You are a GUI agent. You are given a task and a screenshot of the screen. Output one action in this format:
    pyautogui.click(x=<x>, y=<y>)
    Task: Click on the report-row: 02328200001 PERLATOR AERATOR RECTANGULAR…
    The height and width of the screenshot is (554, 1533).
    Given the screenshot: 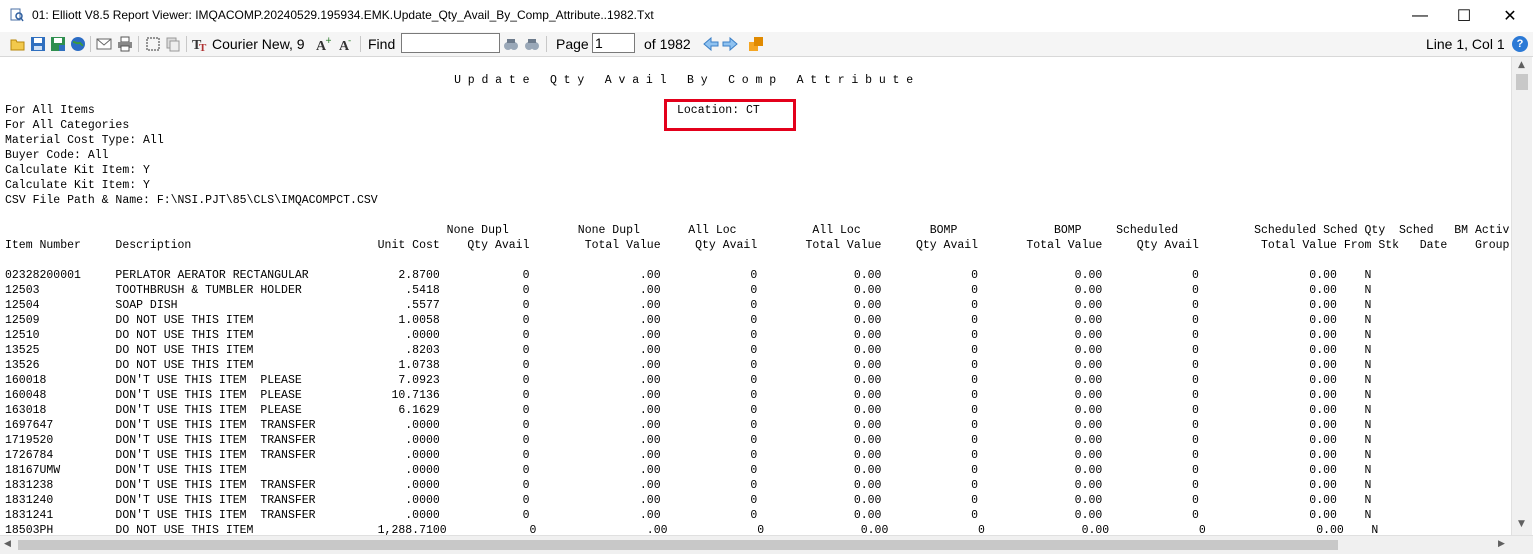 What is the action you would take?
    pyautogui.click(x=688, y=275)
    